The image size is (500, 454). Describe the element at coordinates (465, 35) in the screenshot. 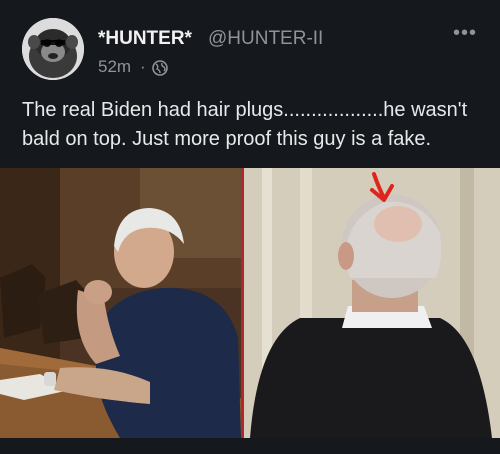

I see `more-options-button: •••` at that location.